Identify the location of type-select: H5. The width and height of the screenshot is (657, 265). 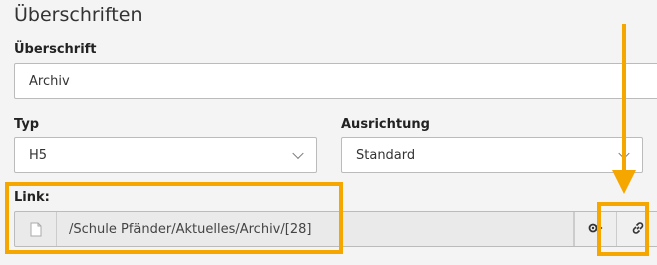
(165, 155).